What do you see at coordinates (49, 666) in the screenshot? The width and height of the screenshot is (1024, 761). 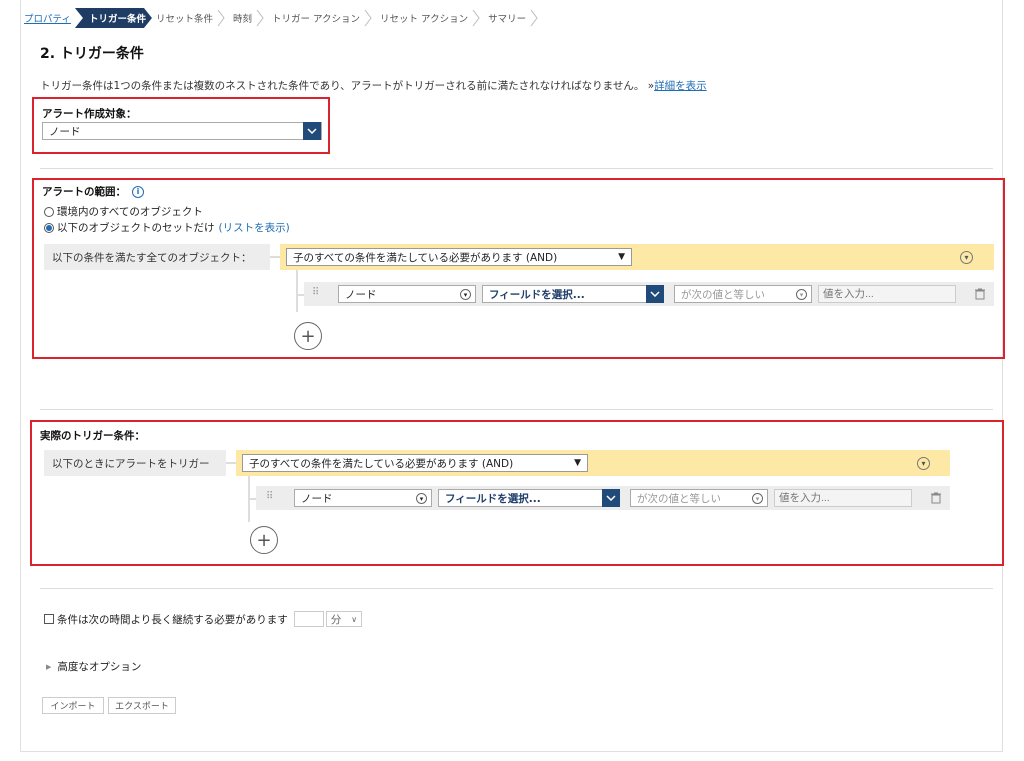 I see `triangle-right-icon: ▶` at bounding box center [49, 666].